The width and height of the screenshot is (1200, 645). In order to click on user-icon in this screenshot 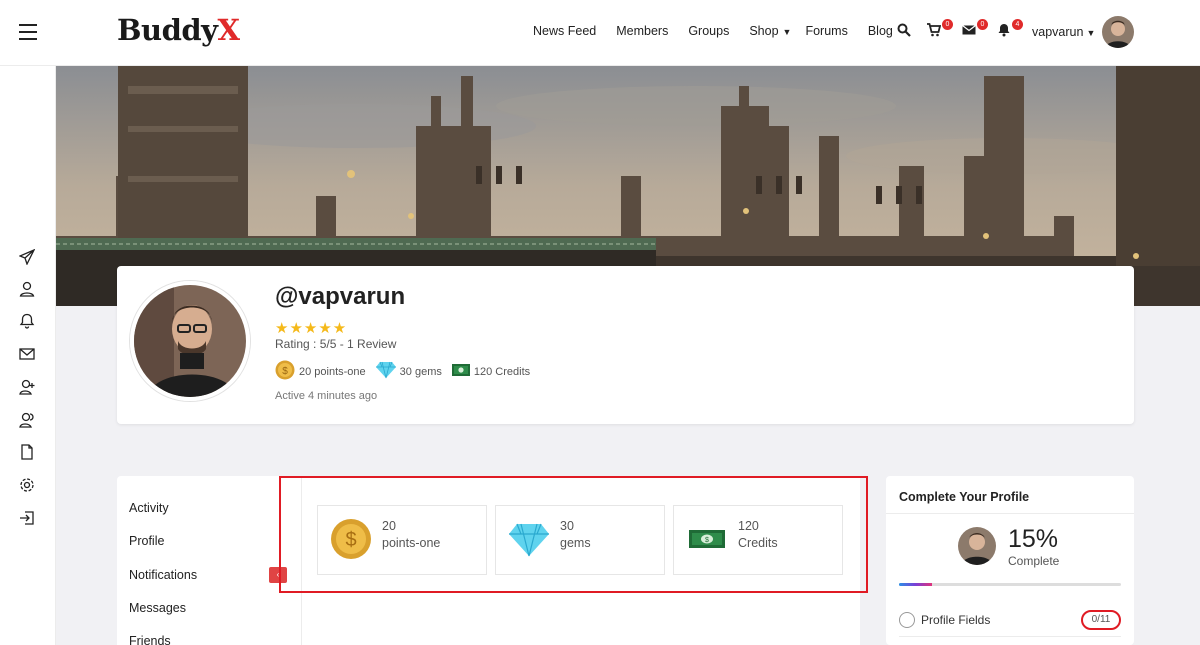, I will do `click(28, 290)`.